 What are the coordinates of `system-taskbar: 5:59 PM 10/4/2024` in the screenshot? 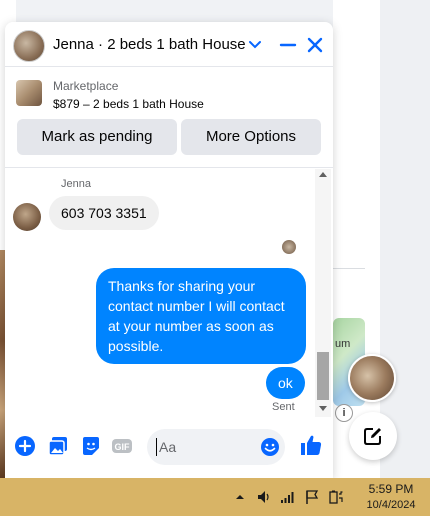 It's located at (215, 497).